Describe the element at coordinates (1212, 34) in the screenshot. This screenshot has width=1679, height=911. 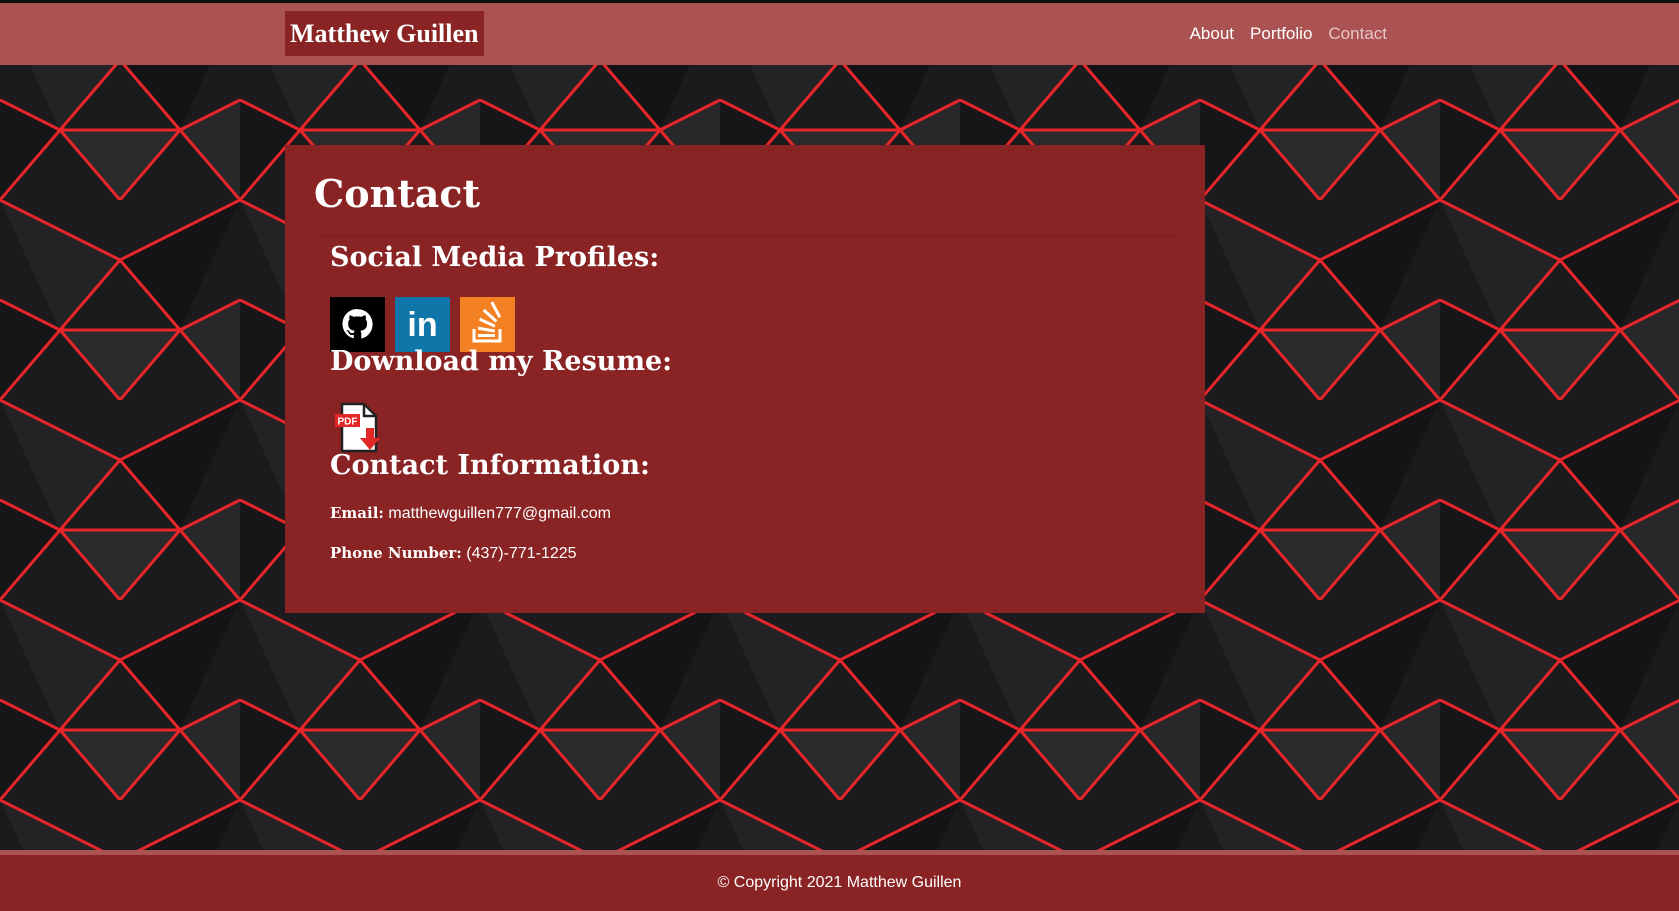
I see `nav-link-about: About` at that location.